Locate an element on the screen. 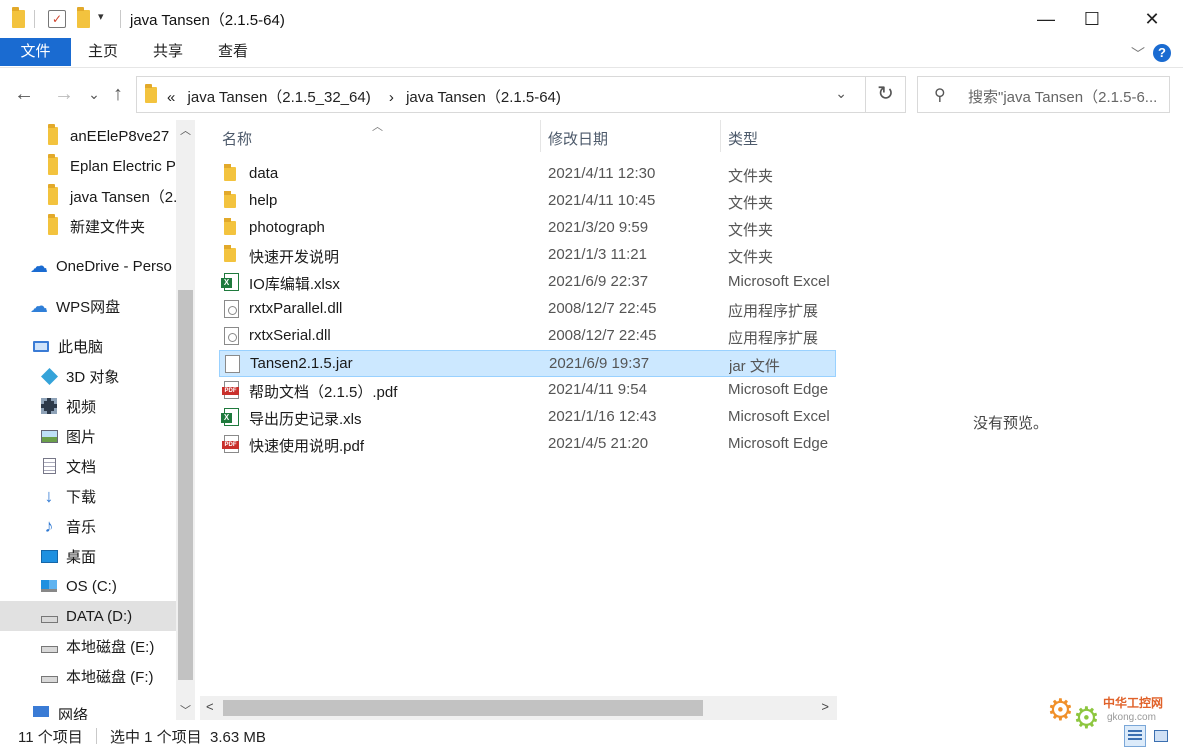 The width and height of the screenshot is (1183, 750). file-date: 2021/3/20 9:59 is located at coordinates (598, 227).